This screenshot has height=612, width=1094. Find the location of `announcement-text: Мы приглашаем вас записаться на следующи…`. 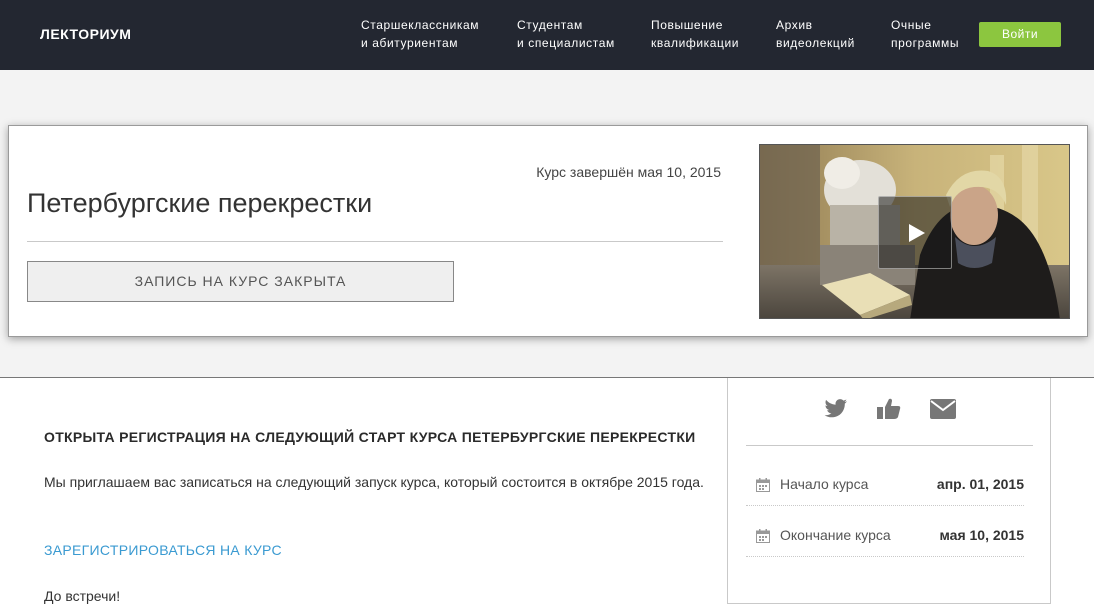

announcement-text: Мы приглашаем вас записаться на следующи… is located at coordinates (374, 482).